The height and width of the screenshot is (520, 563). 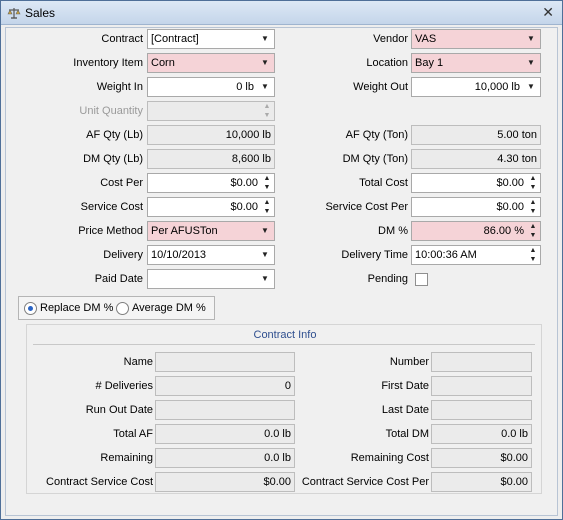 I want to click on ci-contract-service-cost-field: $0.00, so click(x=225, y=482).